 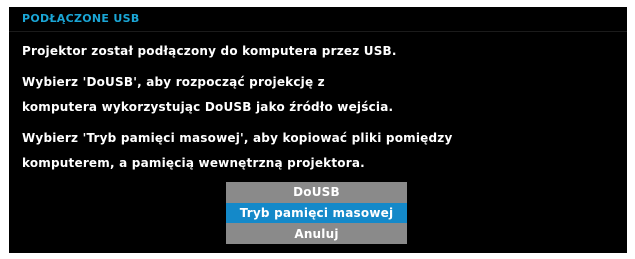 I want to click on dialog-title: PODŁĄCZONE USB, so click(x=81, y=18).